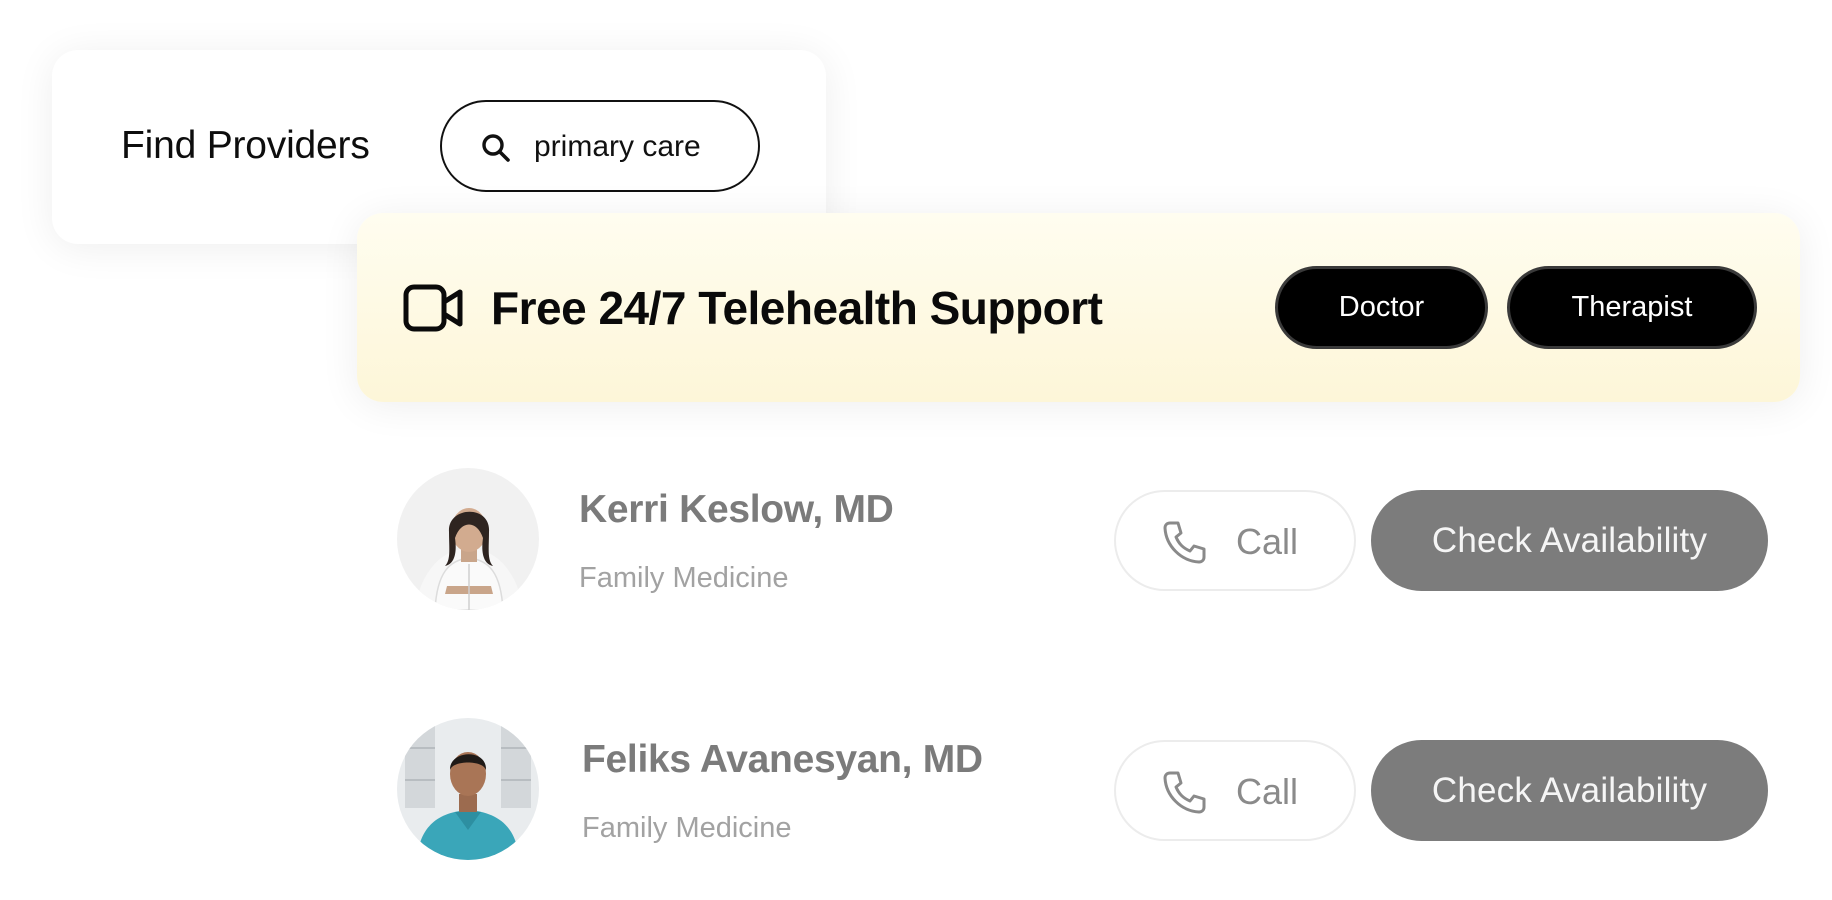 This screenshot has height=900, width=1832. I want to click on provider-name: Kerri Keslow, MD, so click(736, 509).